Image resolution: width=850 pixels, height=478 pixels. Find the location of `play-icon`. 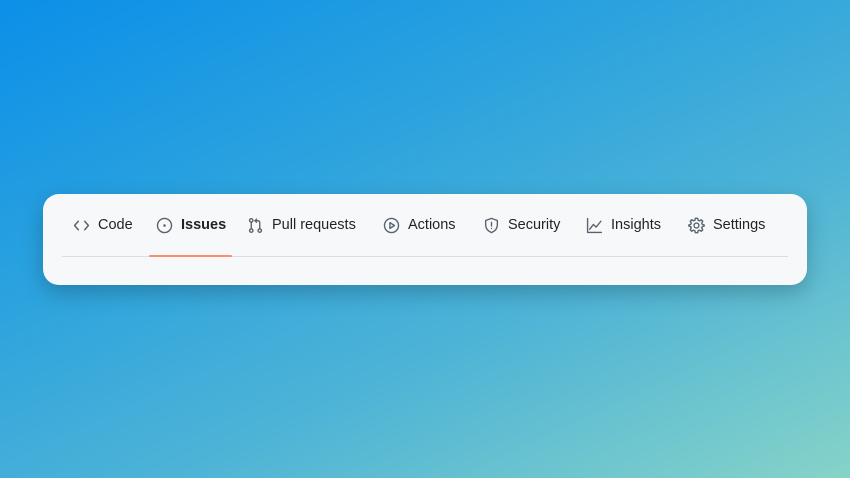

play-icon is located at coordinates (391, 225).